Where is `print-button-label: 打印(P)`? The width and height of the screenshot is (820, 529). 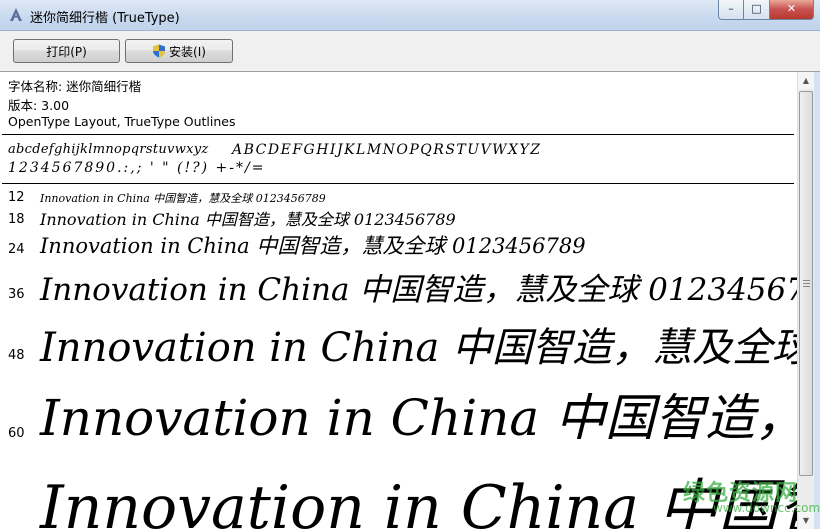
print-button-label: 打印(P) is located at coordinates (66, 51).